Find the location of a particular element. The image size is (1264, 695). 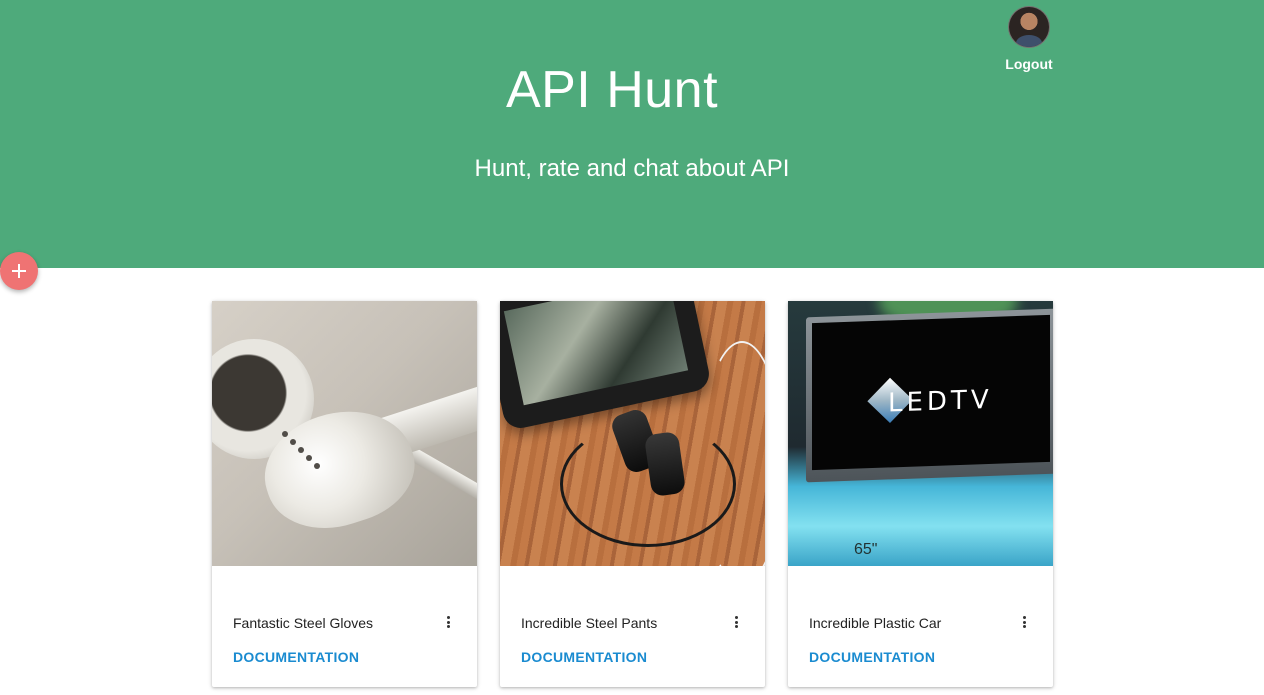

card-title: Incredible Plastic Car is located at coordinates (875, 623).